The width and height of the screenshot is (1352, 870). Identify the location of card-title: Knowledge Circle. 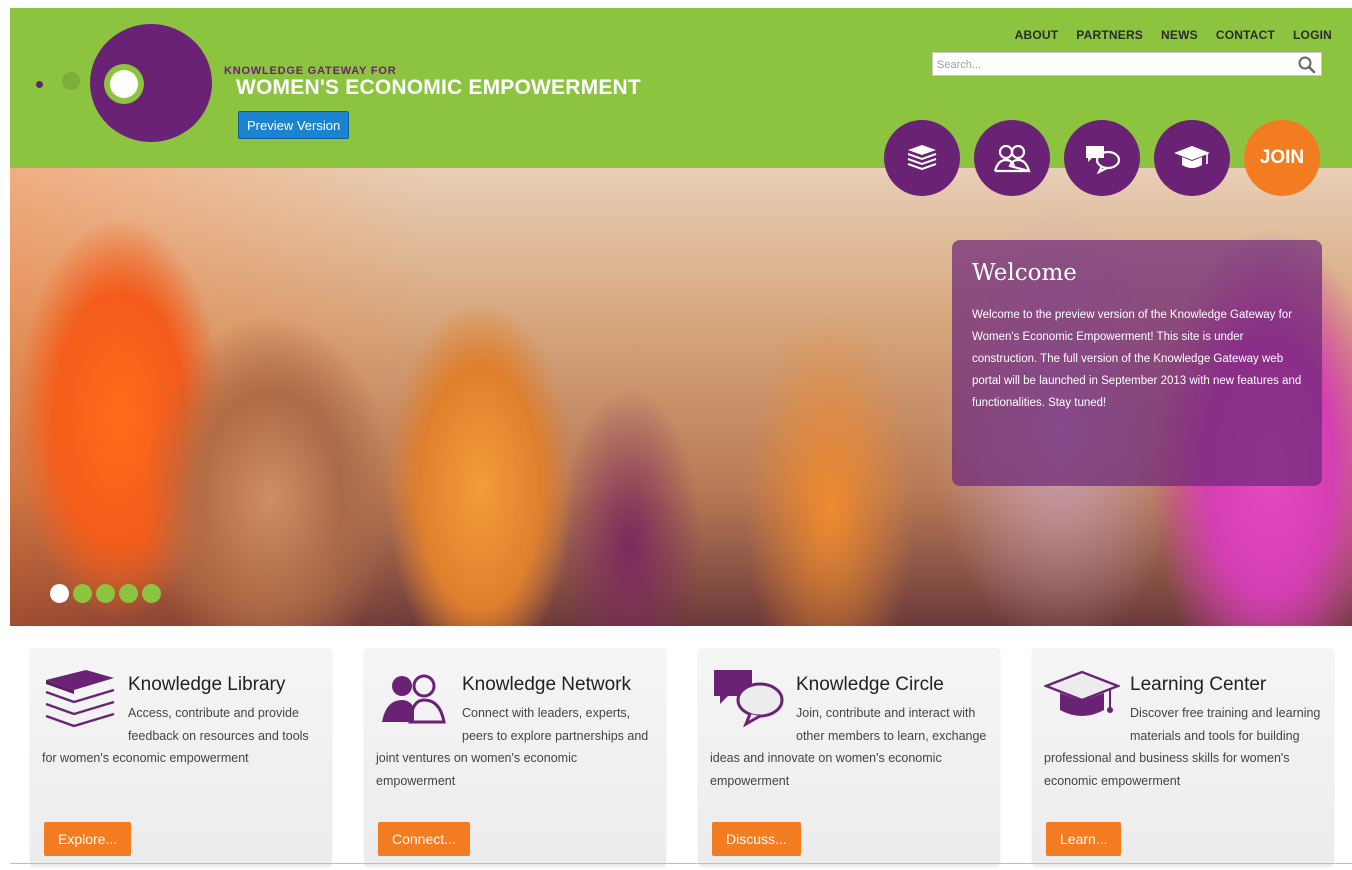
(870, 684).